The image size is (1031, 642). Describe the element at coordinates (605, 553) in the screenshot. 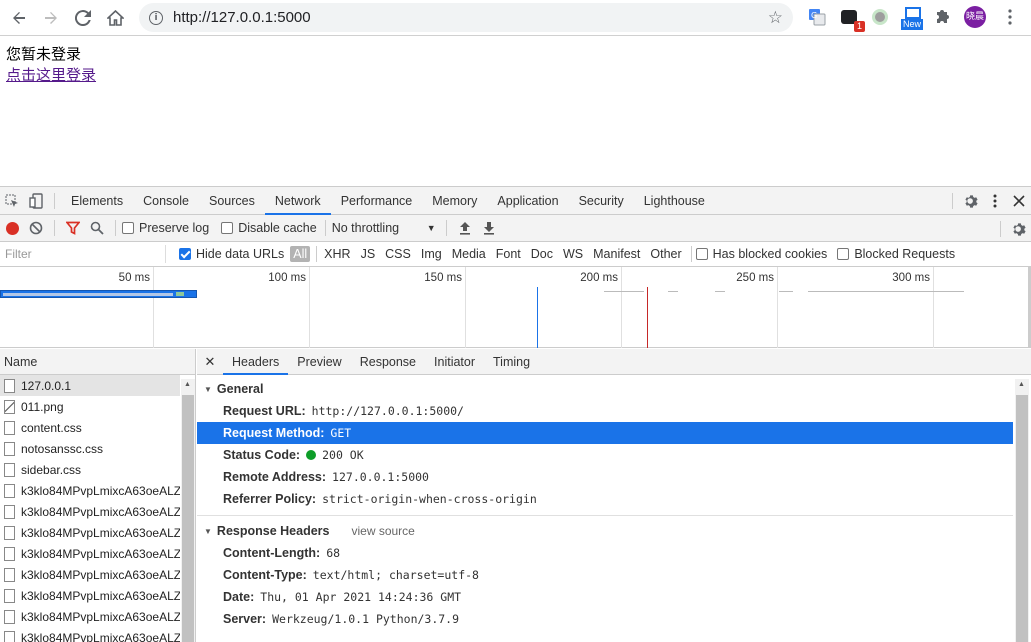

I see `header-row-content-length: Content-Length: 68` at that location.